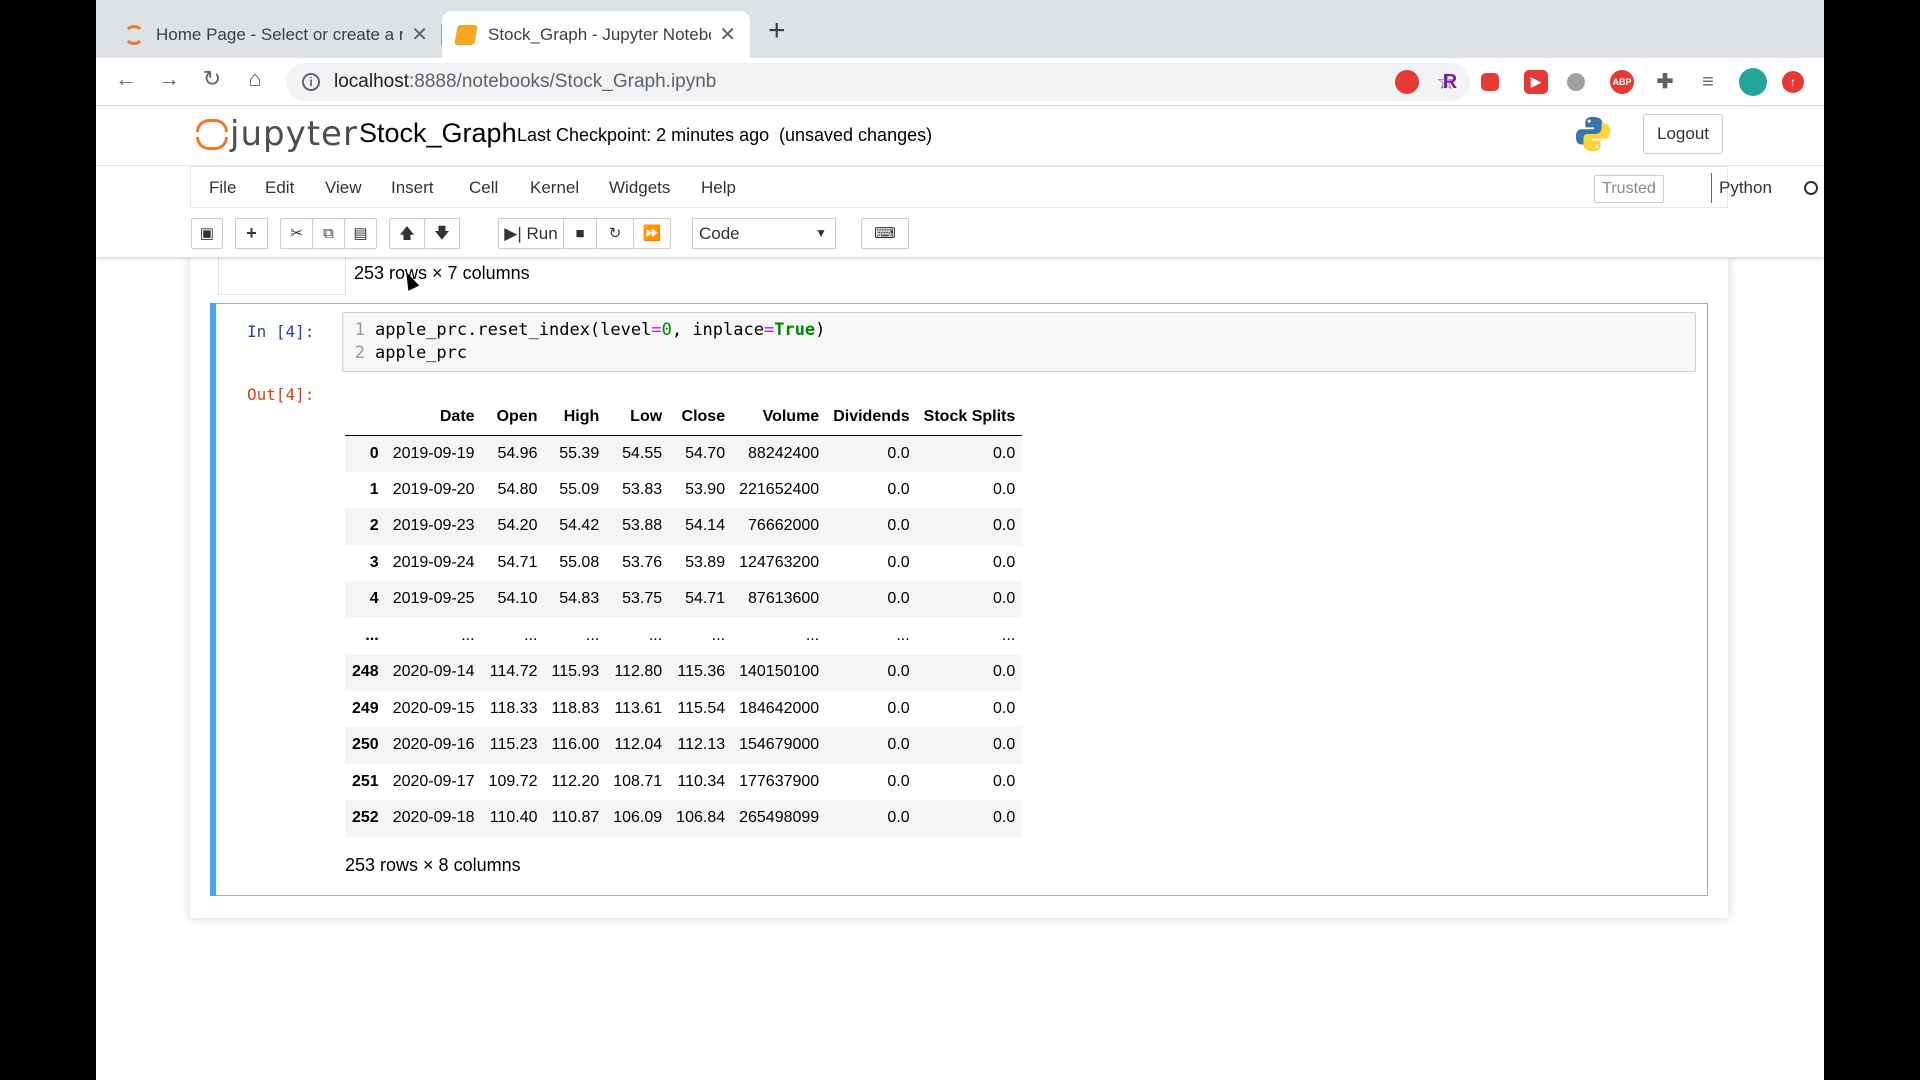  What do you see at coordinates (705, 526) in the screenshot?
I see `table-cell: 54.14` at bounding box center [705, 526].